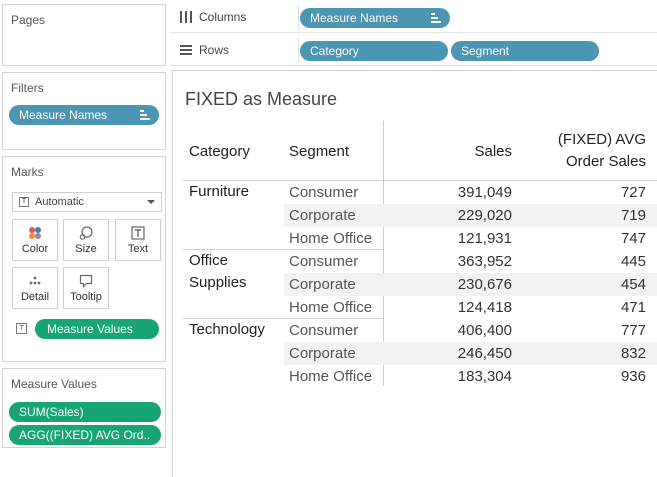 The image size is (657, 477). What do you see at coordinates (581, 307) in the screenshot?
I see `avg-order-sales-value: 471` at bounding box center [581, 307].